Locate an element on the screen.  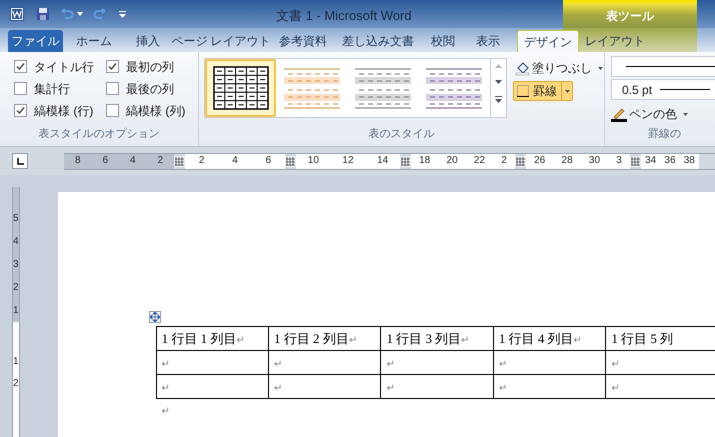
customize-menu-icon is located at coordinates (122, 14).